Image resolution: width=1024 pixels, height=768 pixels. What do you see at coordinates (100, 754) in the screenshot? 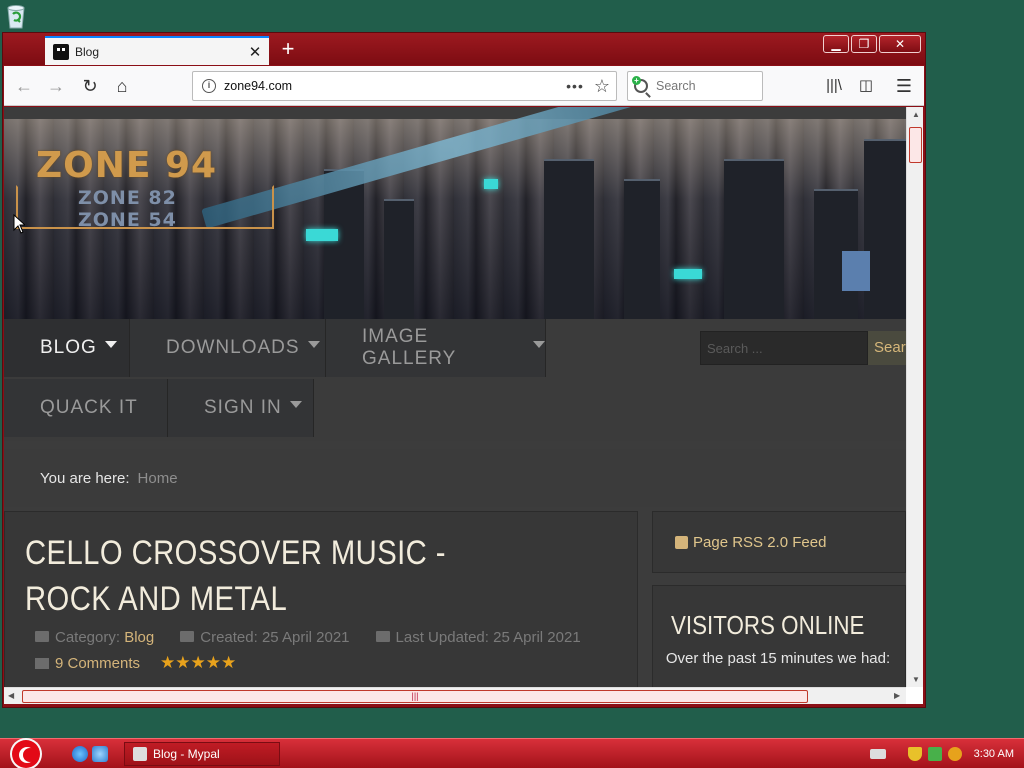
I see `browser-quicklaunch-icon` at bounding box center [100, 754].